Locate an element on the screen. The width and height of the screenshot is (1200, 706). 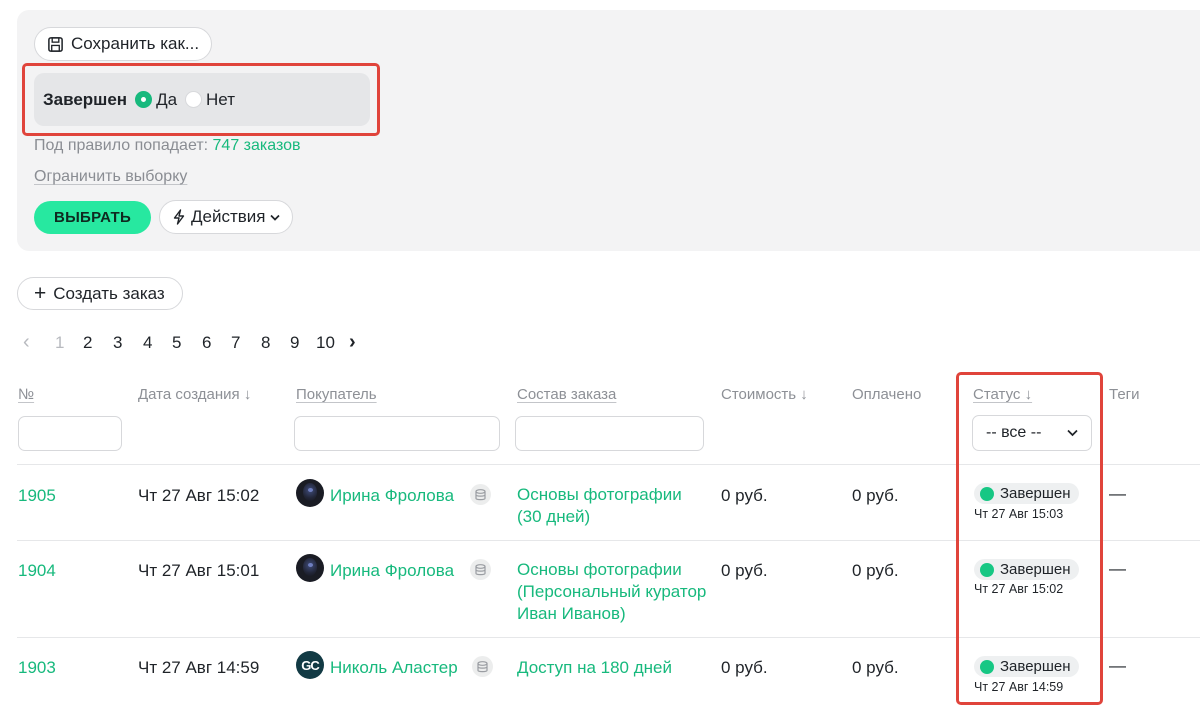
radio-unchecked-icon is located at coordinates (194, 99).